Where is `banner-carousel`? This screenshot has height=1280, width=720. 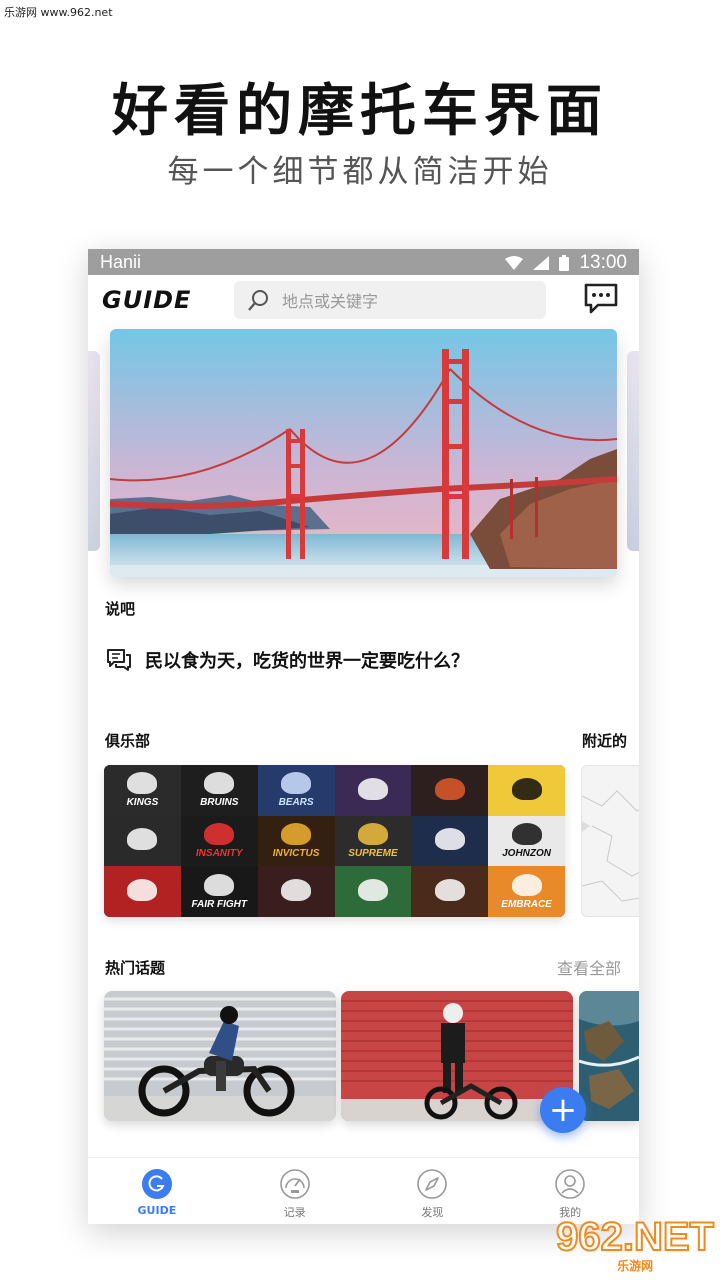
banner-carousel is located at coordinates (363, 453).